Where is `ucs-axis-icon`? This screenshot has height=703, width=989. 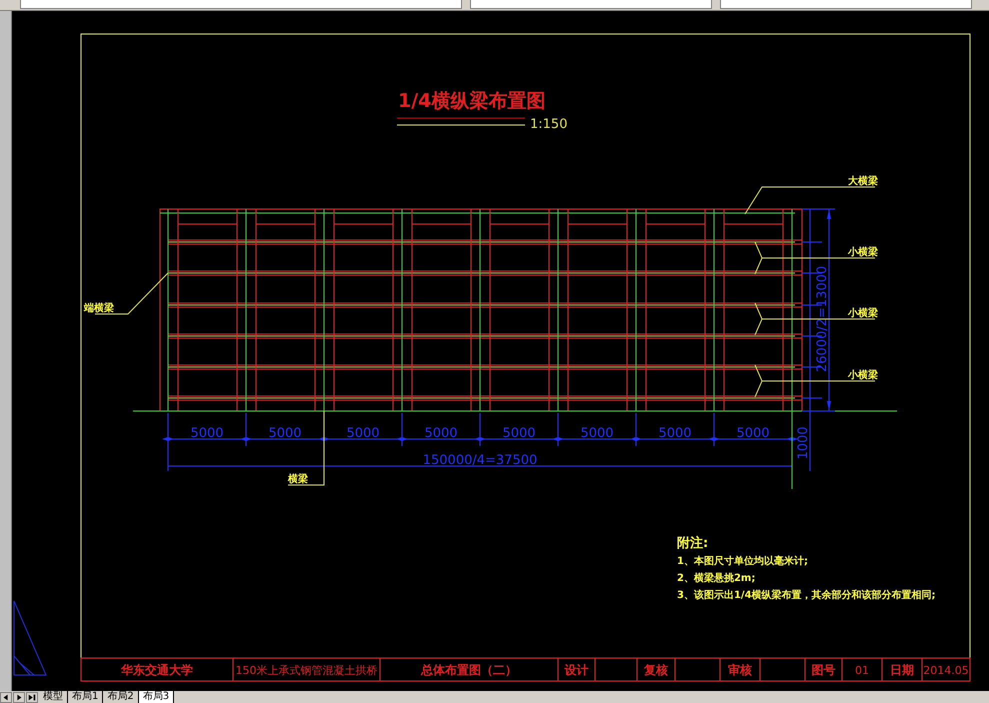
ucs-axis-icon is located at coordinates (30, 638).